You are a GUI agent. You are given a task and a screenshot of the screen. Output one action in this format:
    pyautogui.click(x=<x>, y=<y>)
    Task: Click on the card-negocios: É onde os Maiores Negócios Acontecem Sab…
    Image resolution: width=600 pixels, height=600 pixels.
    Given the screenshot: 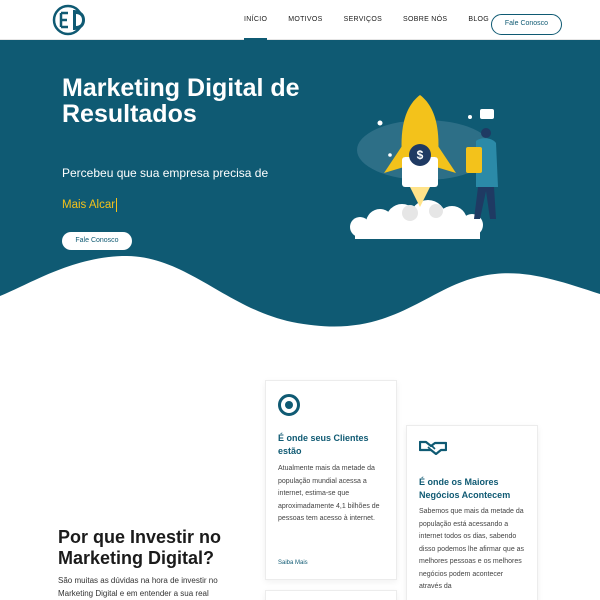 What is the action you would take?
    pyautogui.click(x=472, y=512)
    